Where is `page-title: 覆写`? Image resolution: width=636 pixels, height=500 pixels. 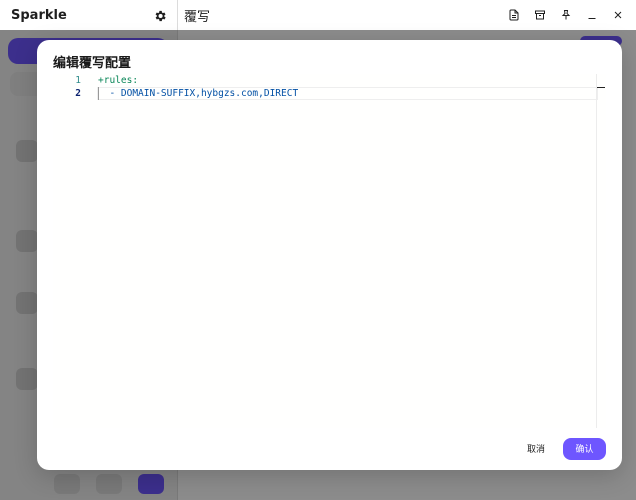 page-title: 覆写 is located at coordinates (197, 17).